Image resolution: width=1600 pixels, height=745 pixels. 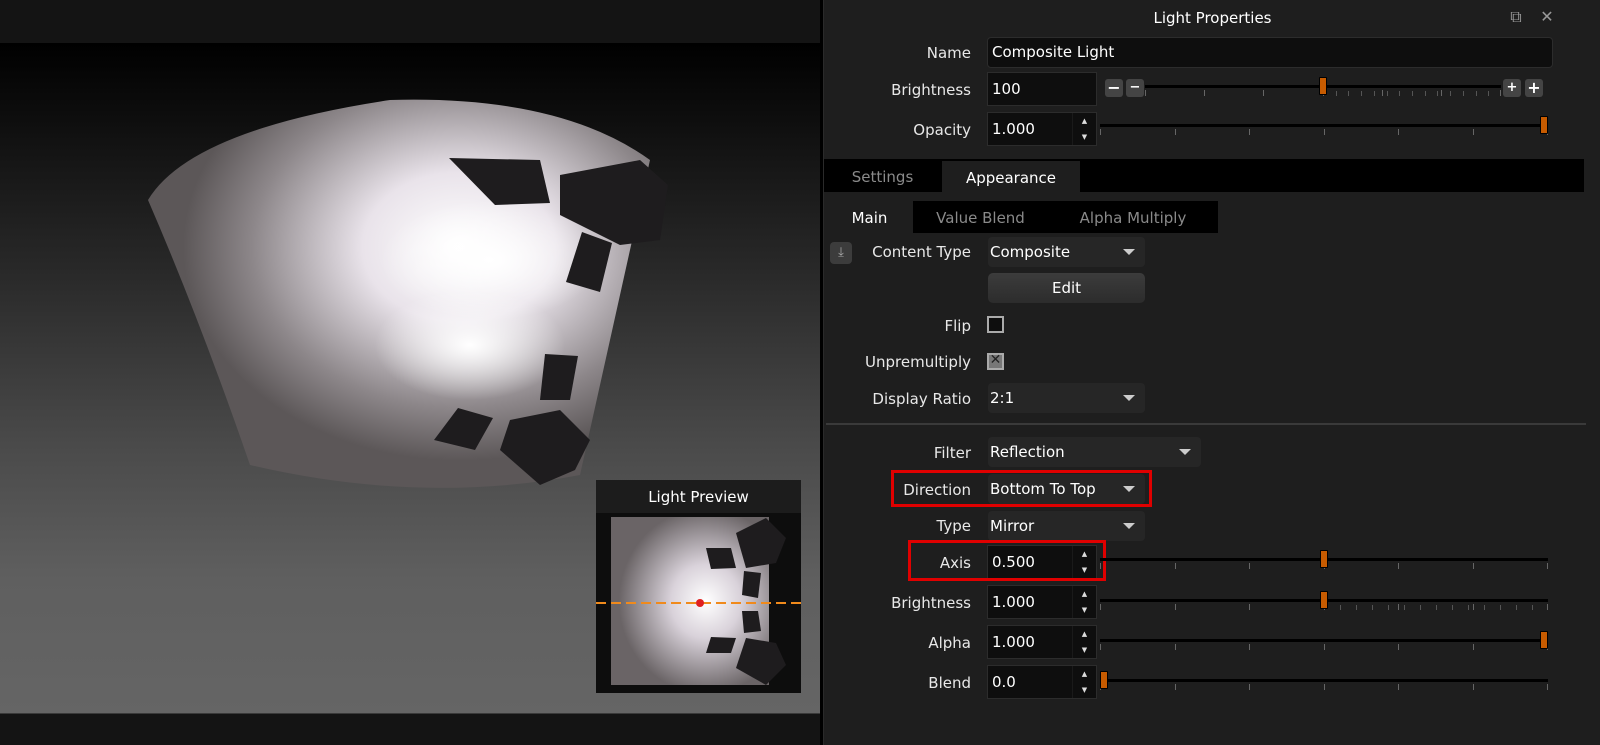 What do you see at coordinates (1206, 424) in the screenshot?
I see `section-divider` at bounding box center [1206, 424].